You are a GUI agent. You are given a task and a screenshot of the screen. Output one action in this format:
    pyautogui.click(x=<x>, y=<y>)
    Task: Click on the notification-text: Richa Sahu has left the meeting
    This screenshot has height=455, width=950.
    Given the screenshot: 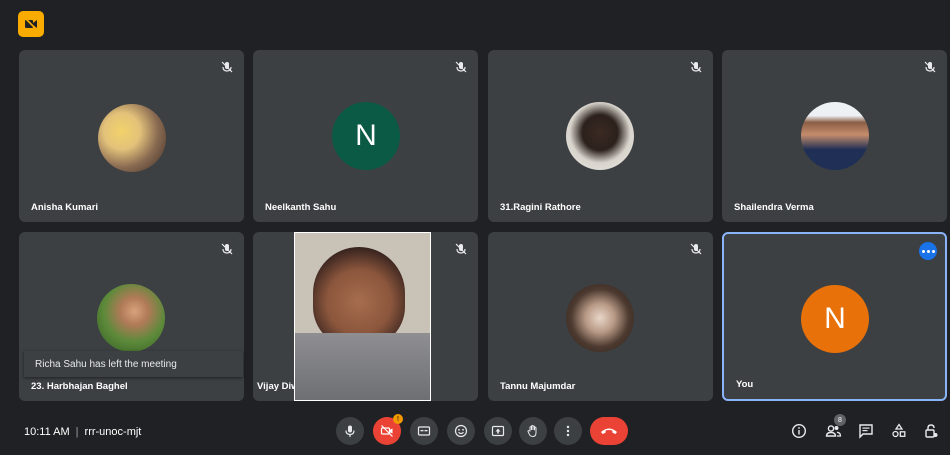 What is the action you would take?
    pyautogui.click(x=106, y=364)
    